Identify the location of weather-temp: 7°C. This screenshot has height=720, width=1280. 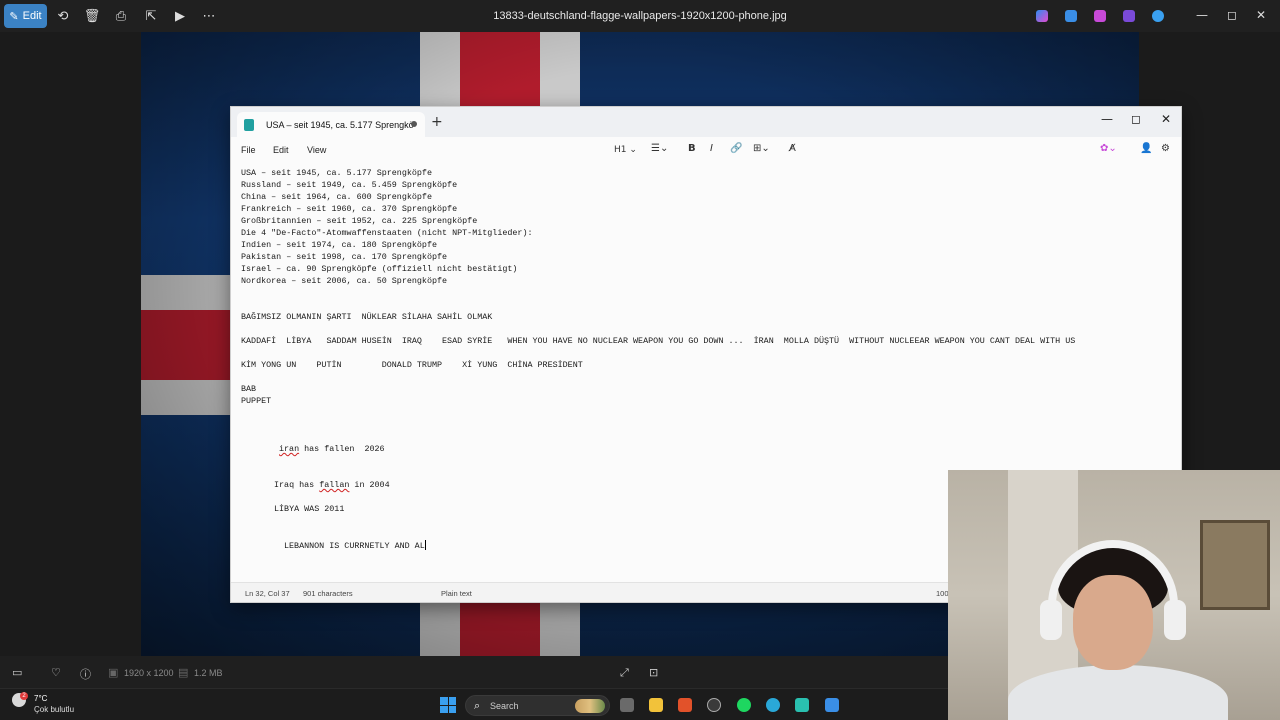
(40, 698).